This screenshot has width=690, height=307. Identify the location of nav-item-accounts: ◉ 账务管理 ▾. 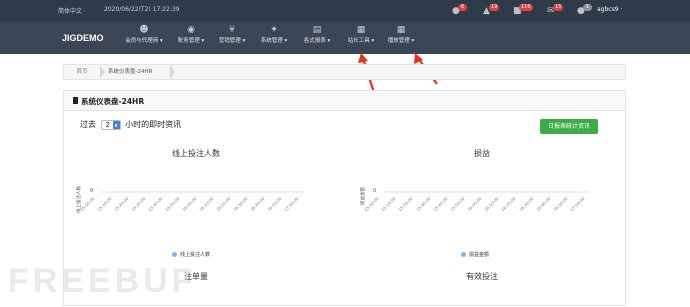
(191, 38).